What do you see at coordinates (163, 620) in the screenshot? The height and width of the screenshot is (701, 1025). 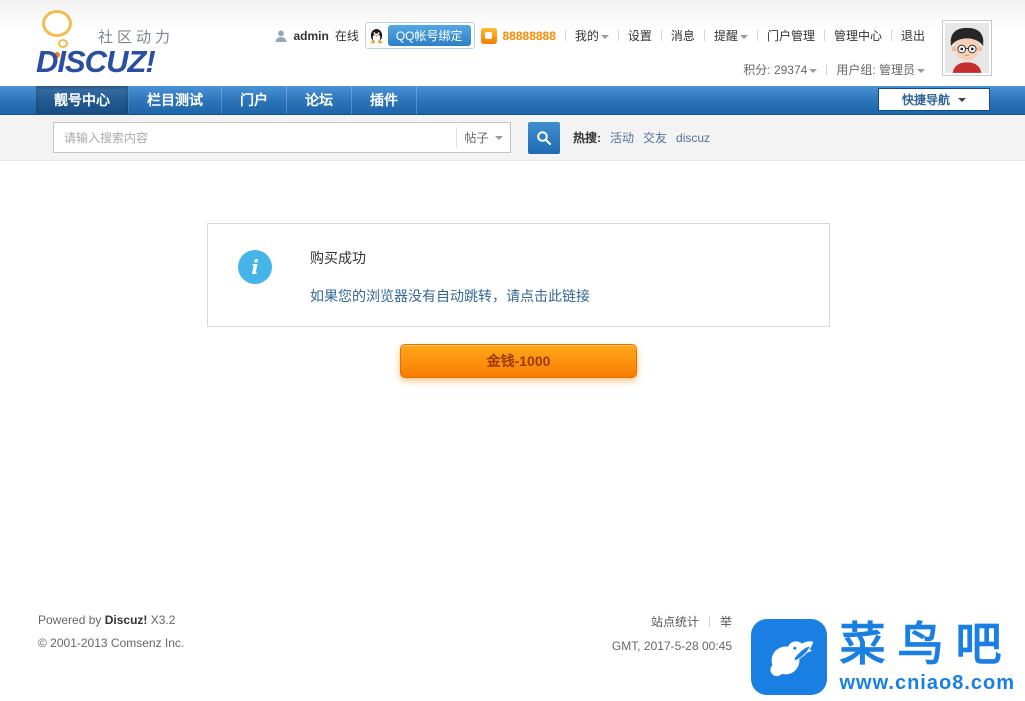 I see `version-text: X3.2` at bounding box center [163, 620].